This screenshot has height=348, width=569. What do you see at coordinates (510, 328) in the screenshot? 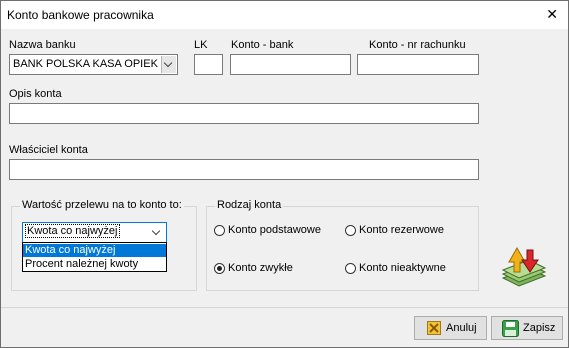
I see `save-icon` at bounding box center [510, 328].